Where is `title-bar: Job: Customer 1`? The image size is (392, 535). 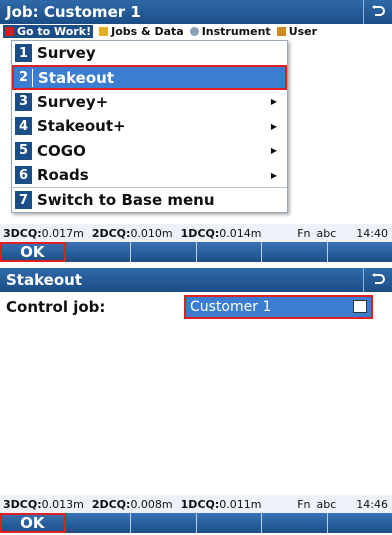
title-bar: Job: Customer 1 is located at coordinates (196, 12).